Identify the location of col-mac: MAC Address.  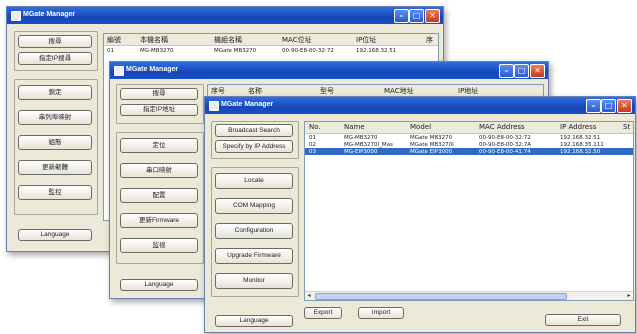
(502, 127).